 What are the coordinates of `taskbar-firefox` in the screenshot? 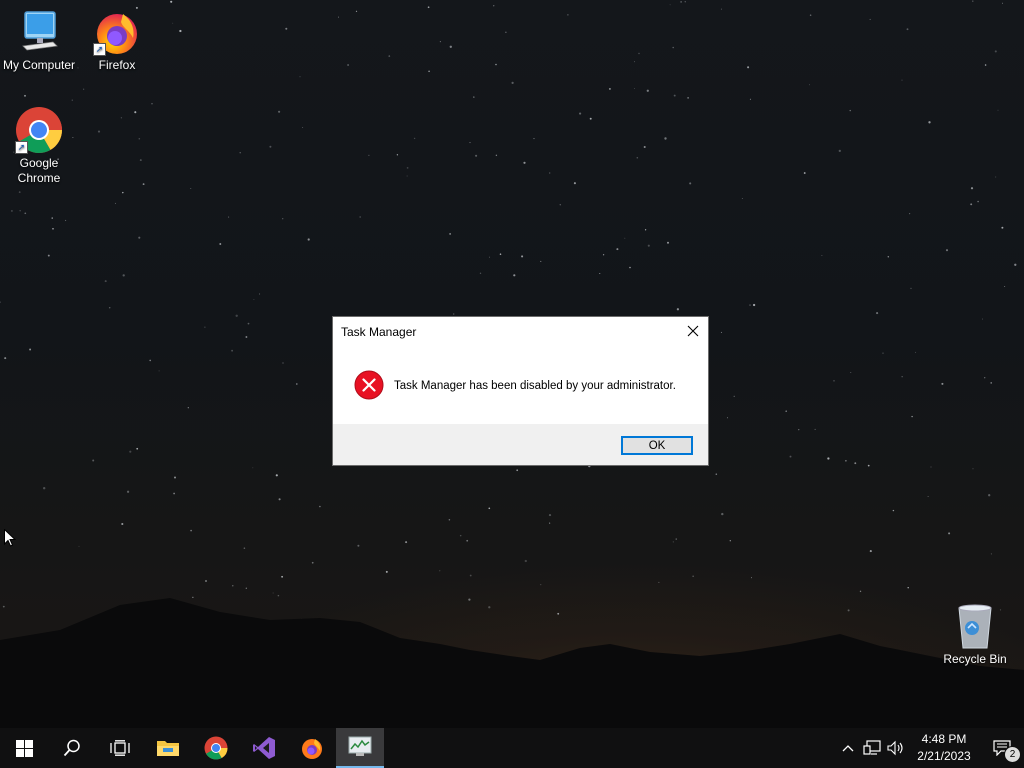 It's located at (312, 748).